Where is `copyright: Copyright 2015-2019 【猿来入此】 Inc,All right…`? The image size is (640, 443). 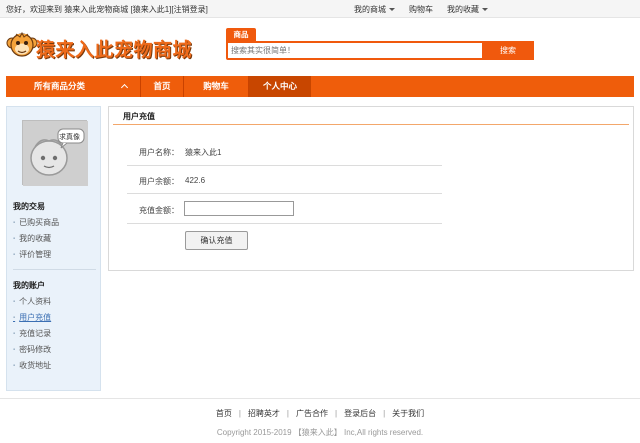
copyright: Copyright 2015-2019 【猿来入此】 Inc,All right… is located at coordinates (320, 432).